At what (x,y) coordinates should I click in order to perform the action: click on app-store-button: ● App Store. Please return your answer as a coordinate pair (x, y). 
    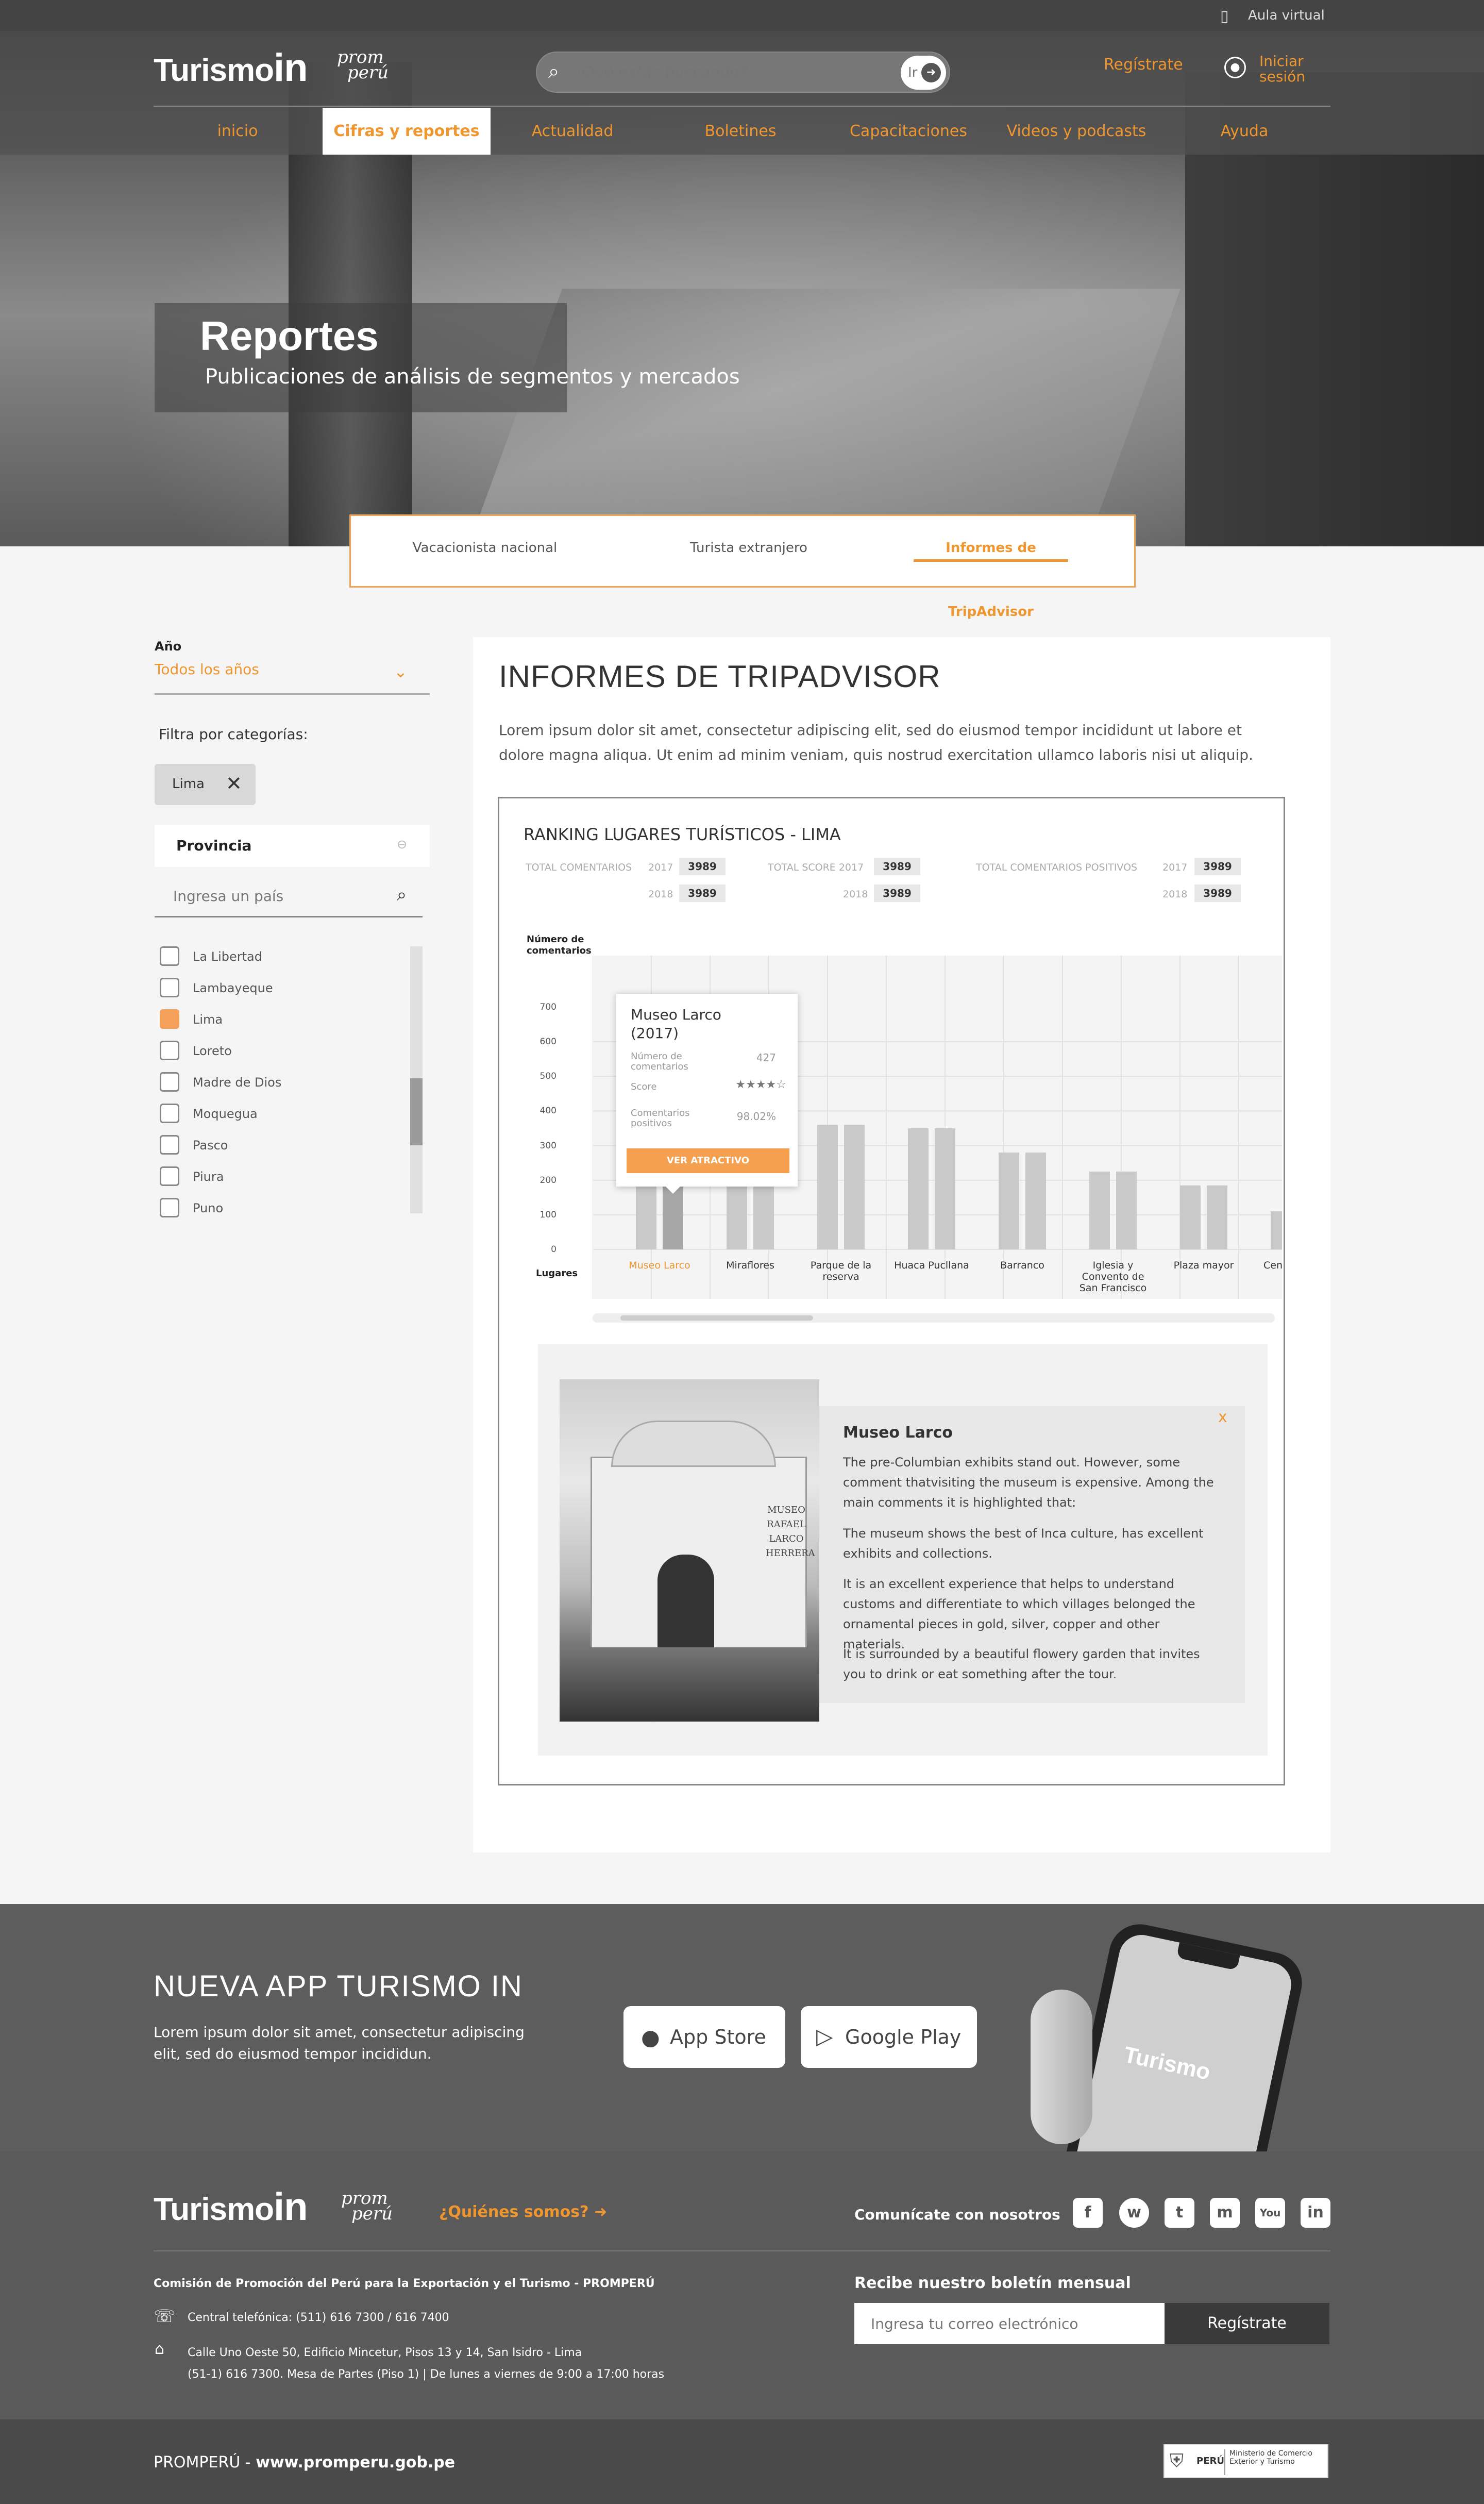
    Looking at the image, I should click on (704, 2037).